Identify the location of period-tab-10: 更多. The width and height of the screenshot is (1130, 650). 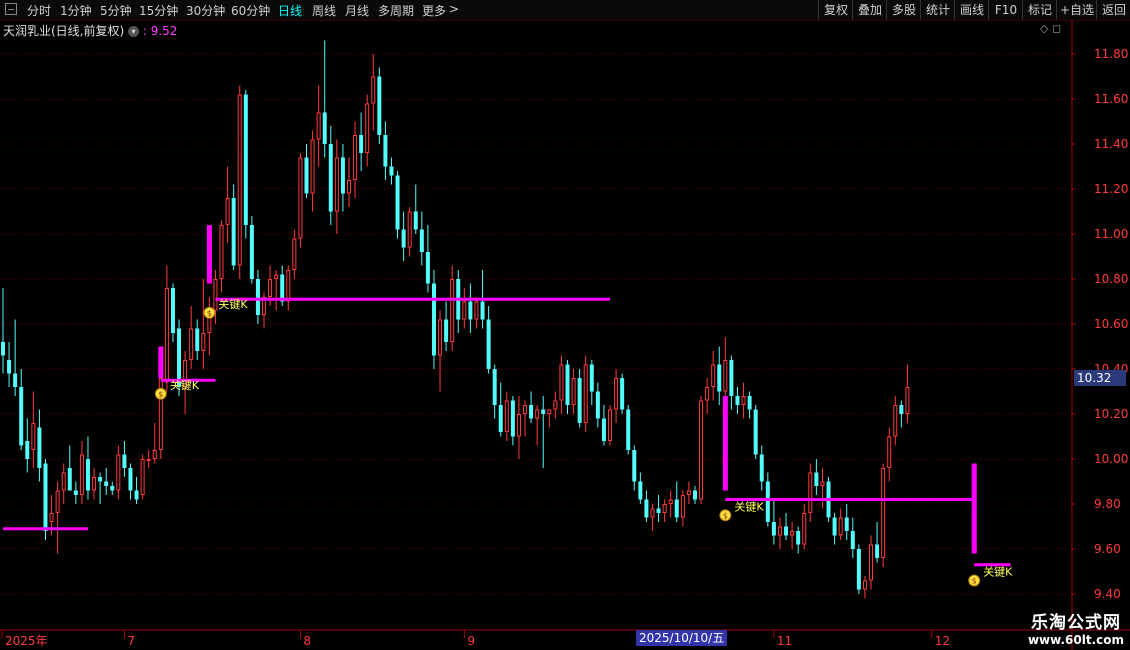
(434, 10).